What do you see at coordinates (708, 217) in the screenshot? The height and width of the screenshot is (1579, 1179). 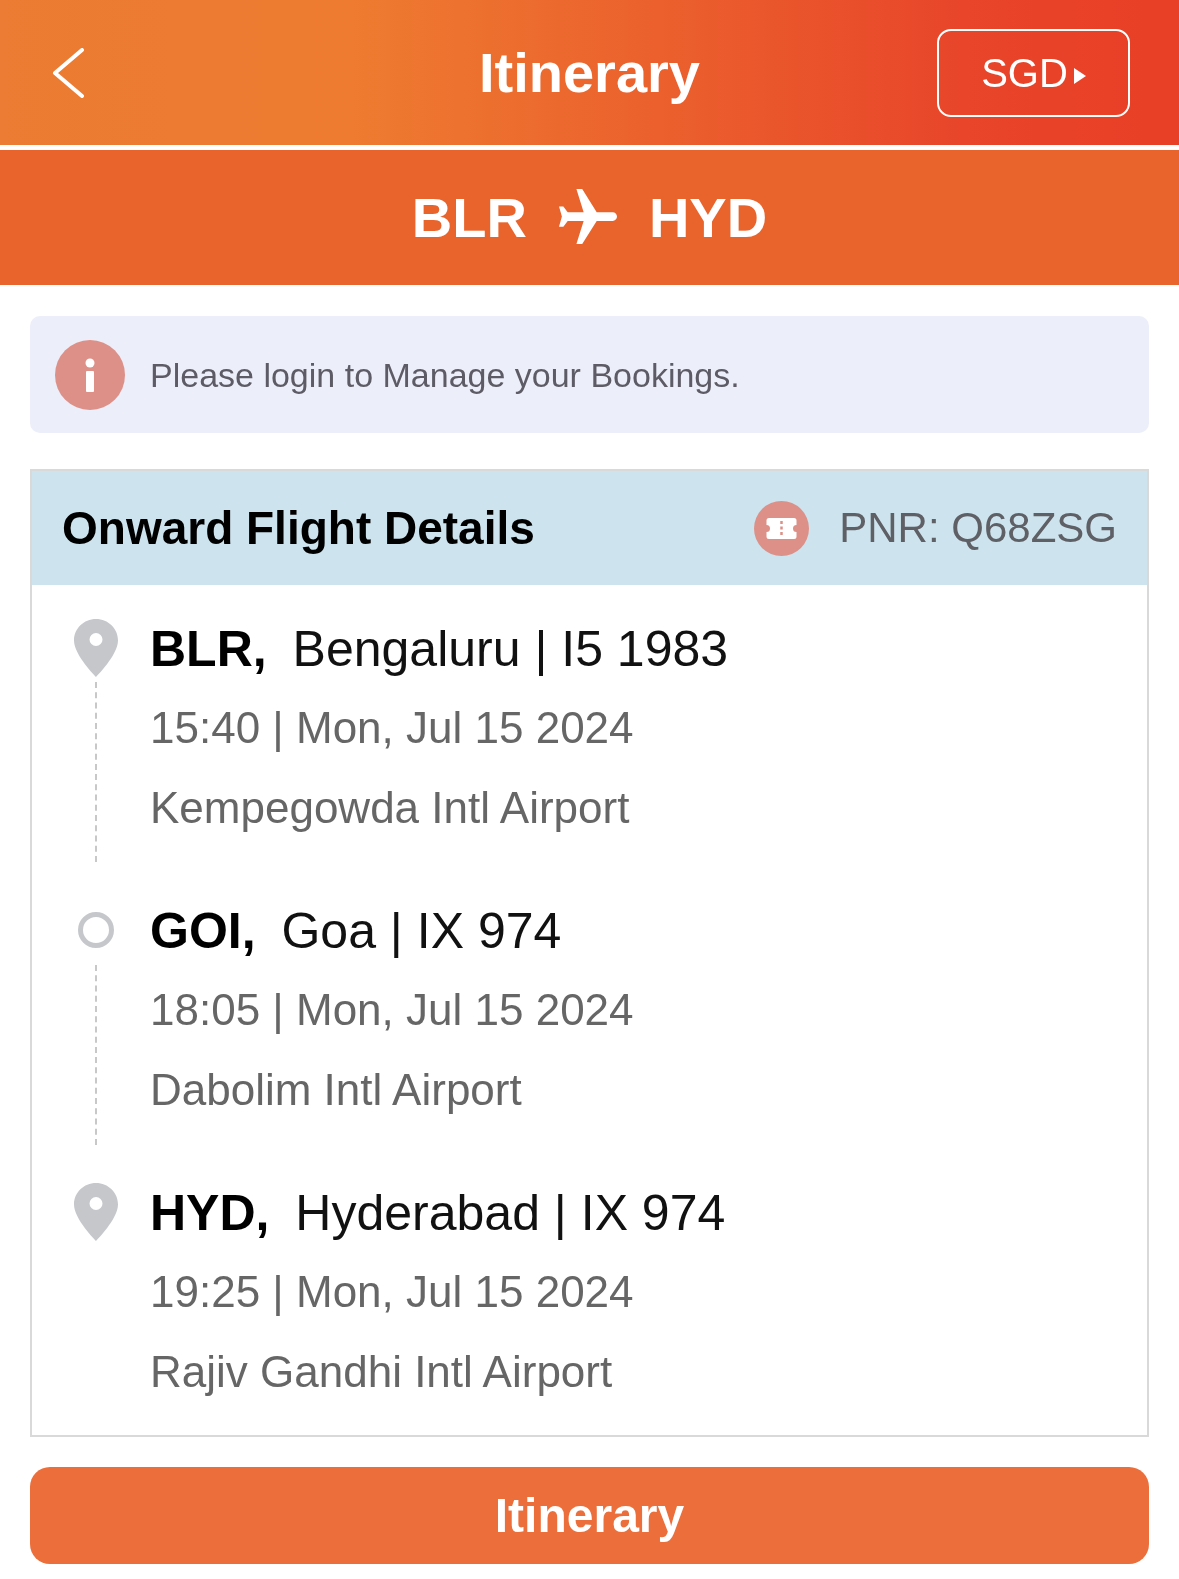 I see `route-destination: HYD` at bounding box center [708, 217].